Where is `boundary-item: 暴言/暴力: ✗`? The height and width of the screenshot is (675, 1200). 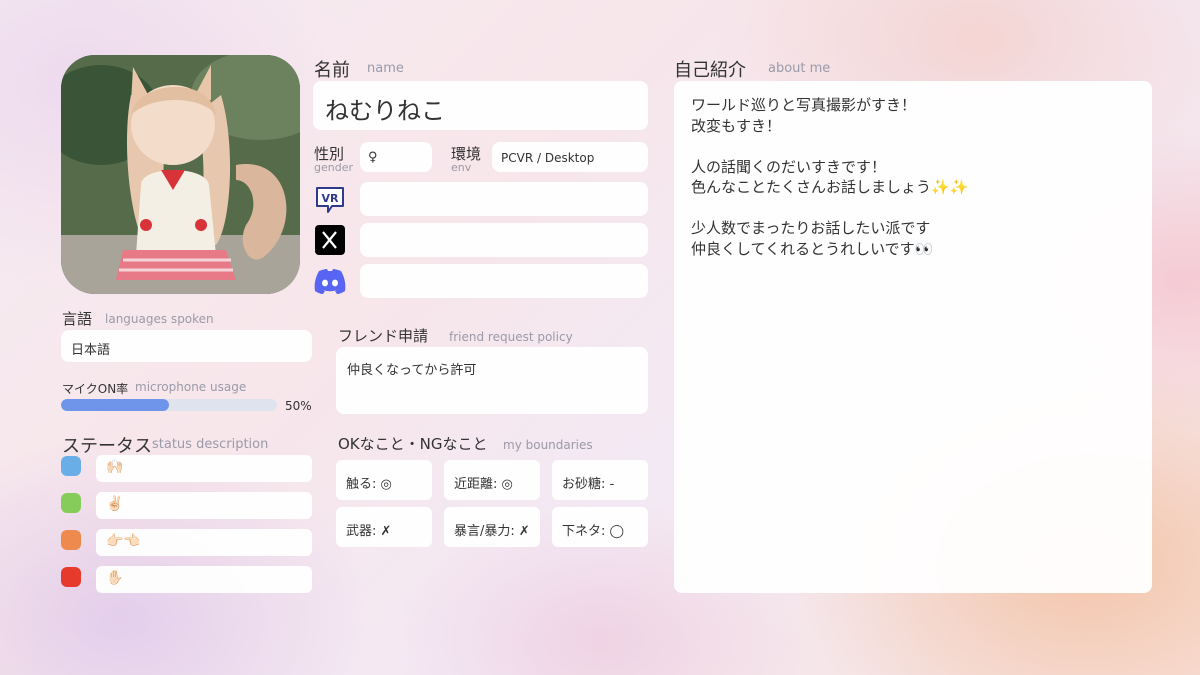 boundary-item: 暴言/暴力: ✗ is located at coordinates (492, 527).